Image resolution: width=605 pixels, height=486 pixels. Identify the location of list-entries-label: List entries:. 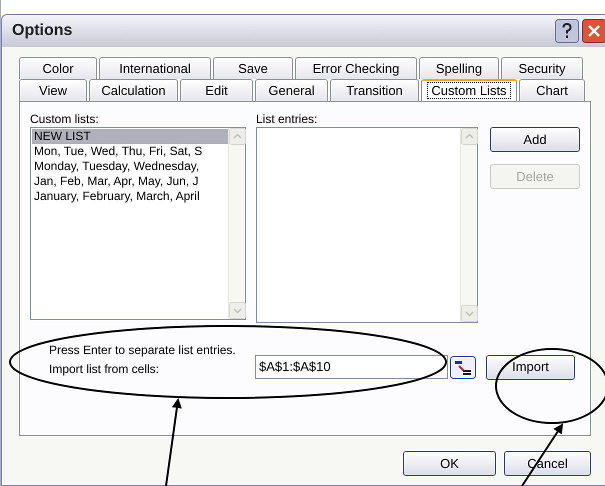
(287, 119).